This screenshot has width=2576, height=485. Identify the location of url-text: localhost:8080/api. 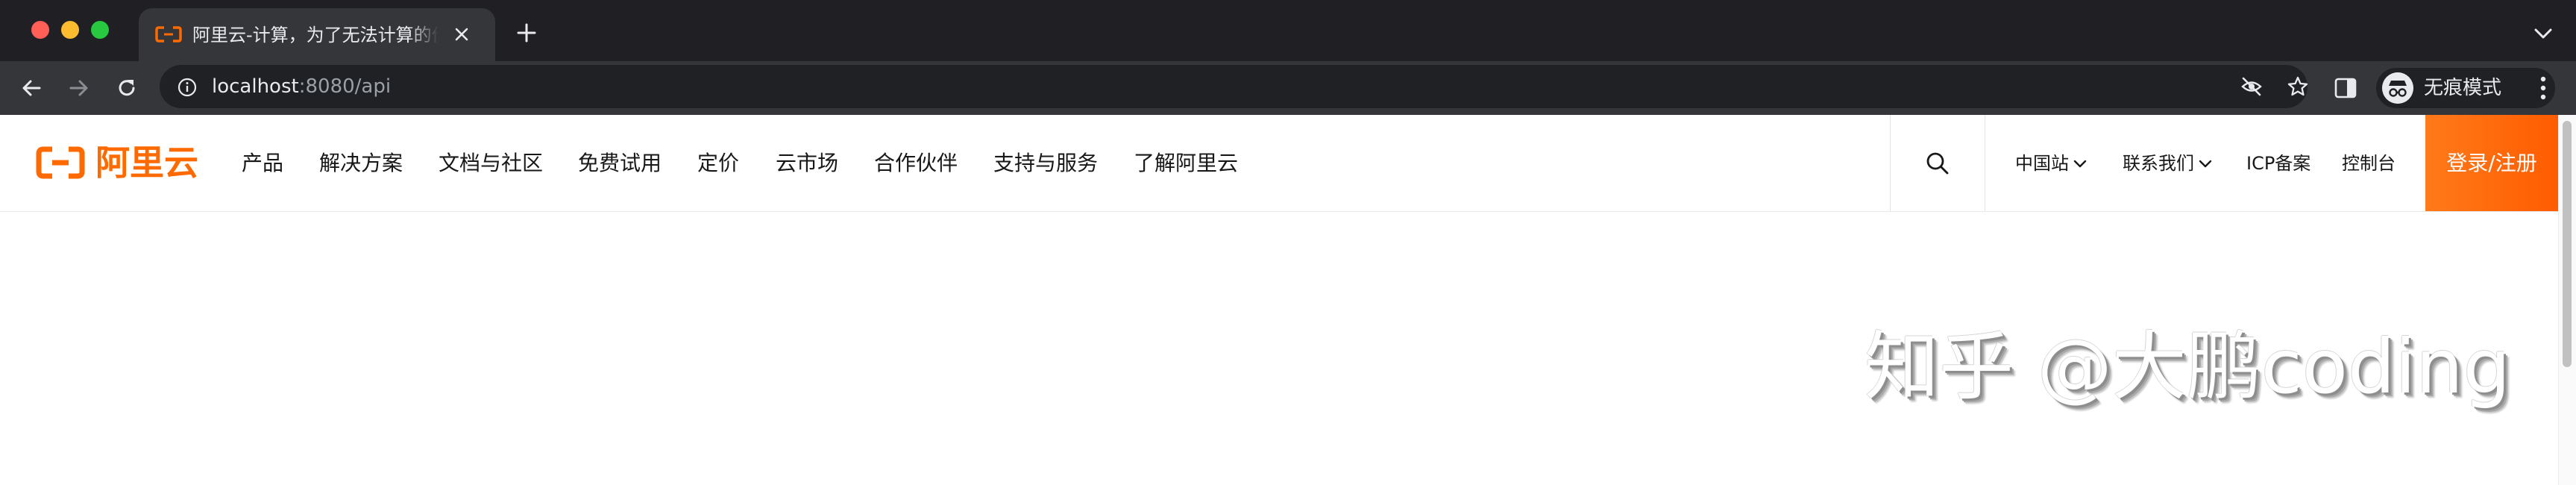
(302, 86).